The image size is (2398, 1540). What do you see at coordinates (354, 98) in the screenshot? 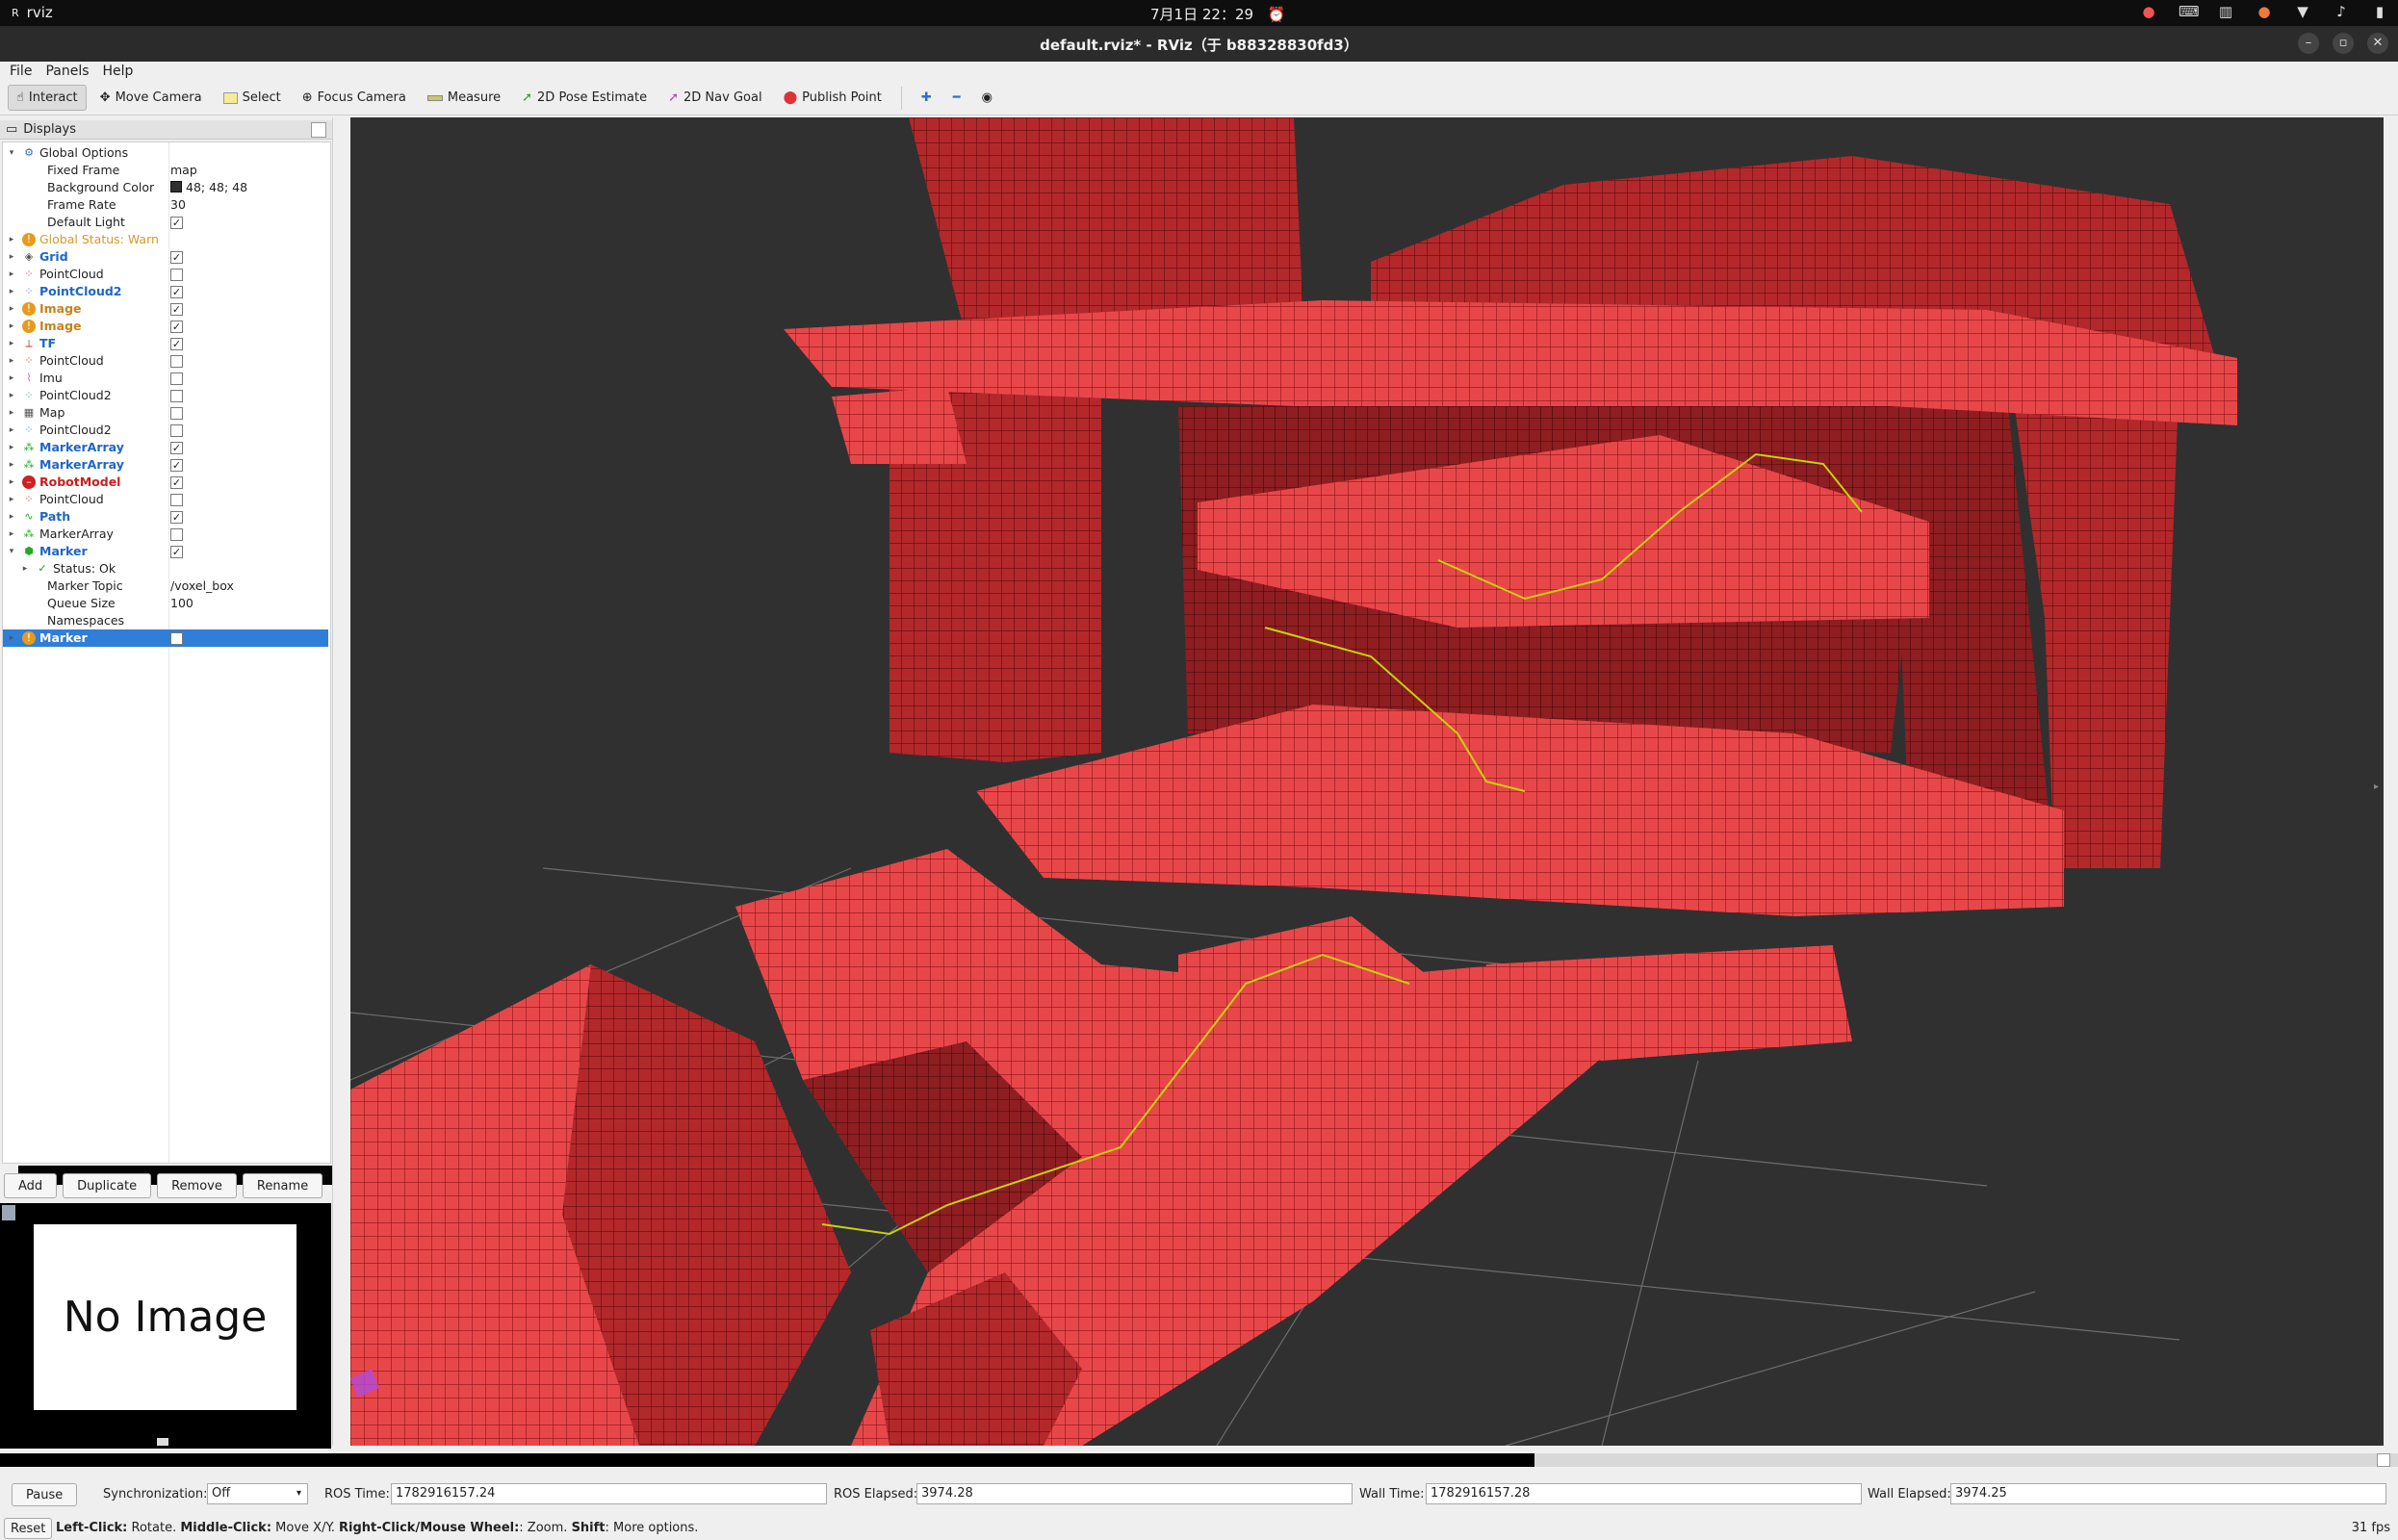
I see `tool-focus-camera: ⊕ Focus Camera` at bounding box center [354, 98].